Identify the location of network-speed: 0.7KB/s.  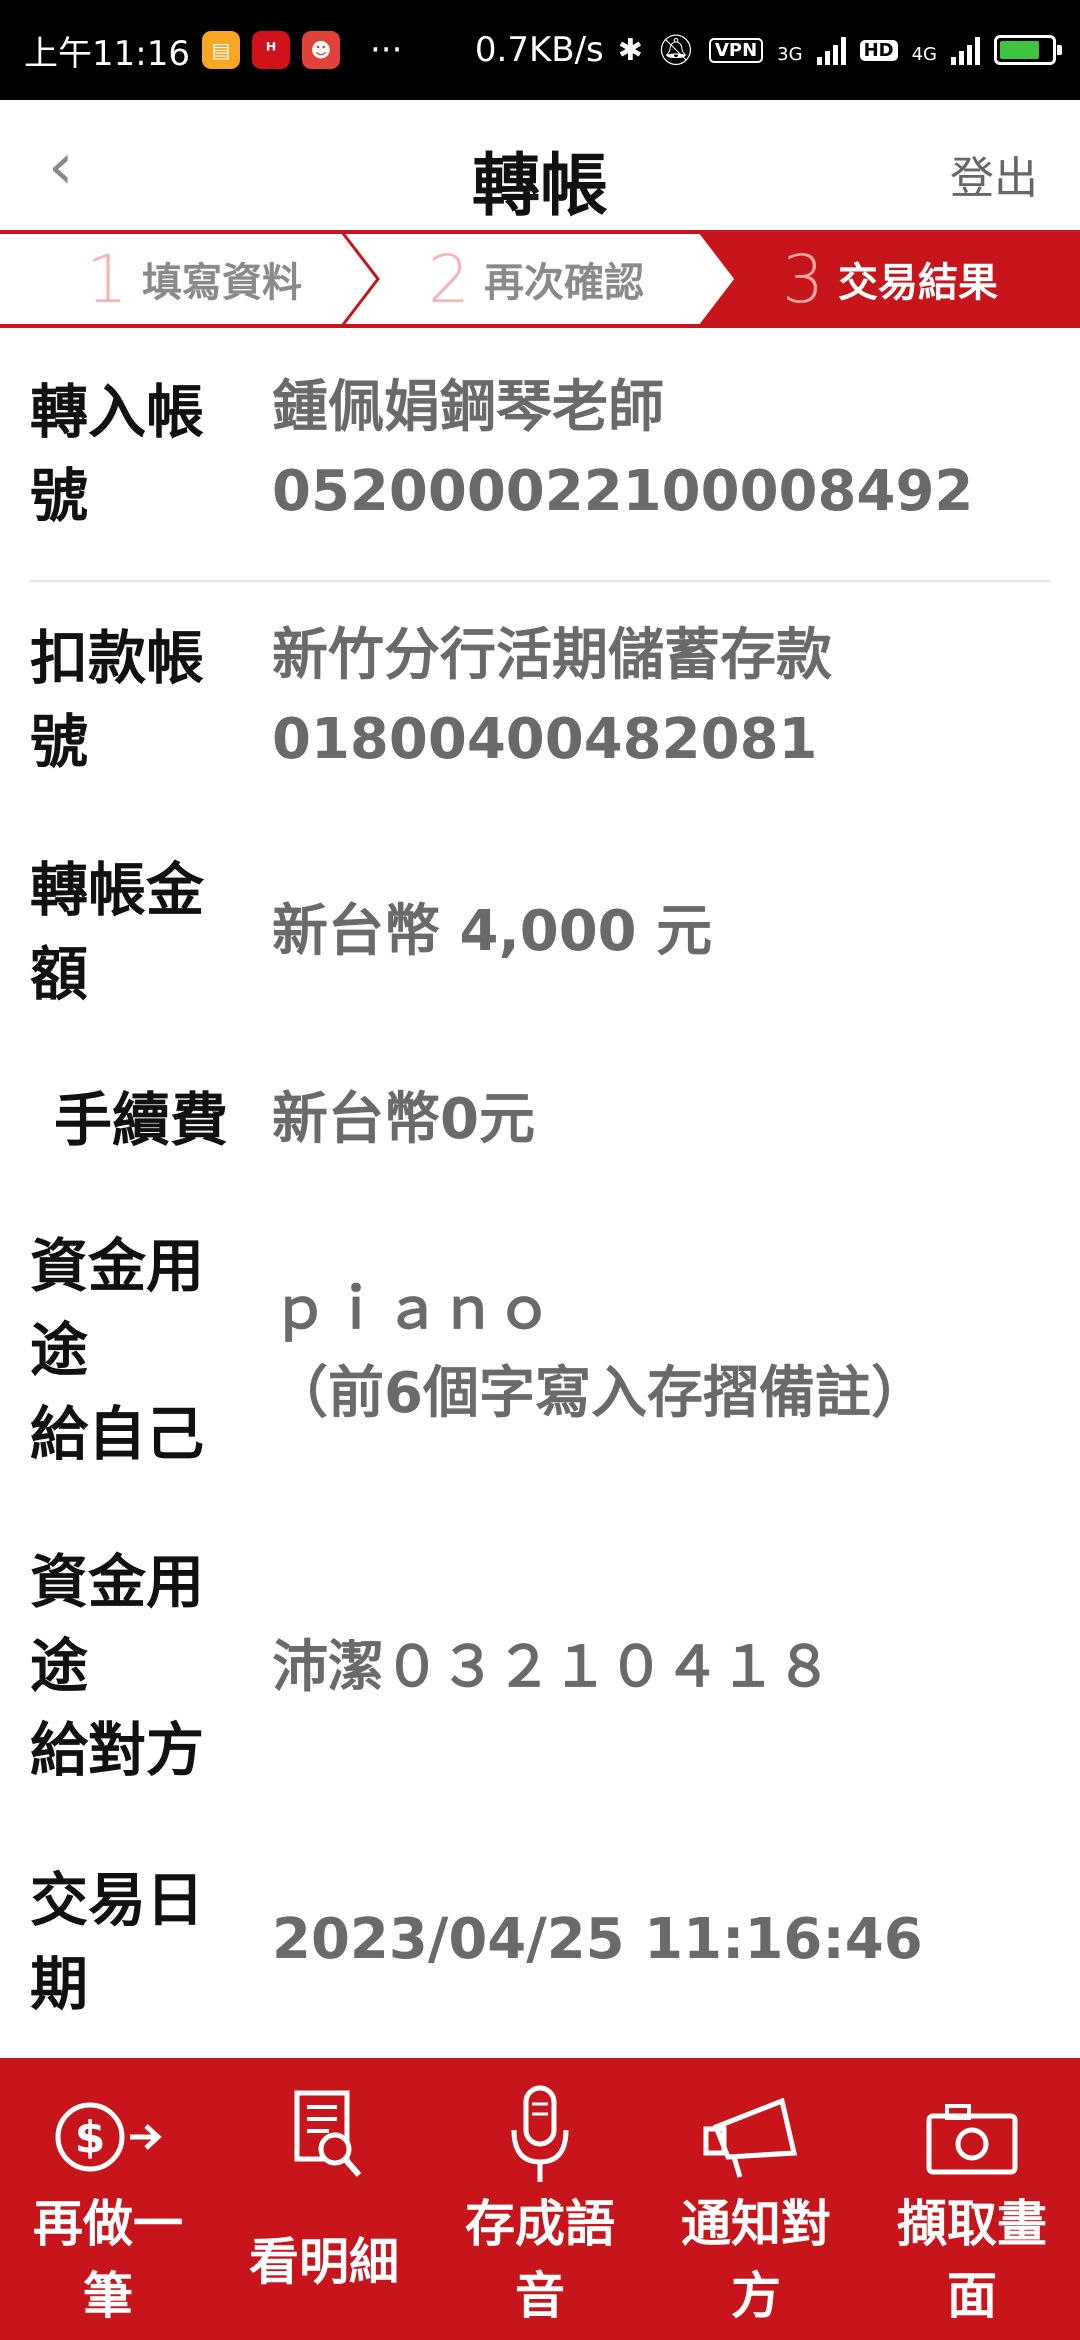
(539, 50).